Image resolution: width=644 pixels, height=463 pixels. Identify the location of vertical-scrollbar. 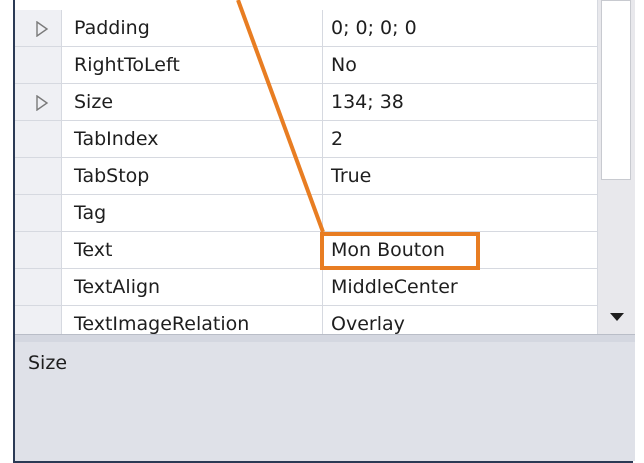
(616, 167).